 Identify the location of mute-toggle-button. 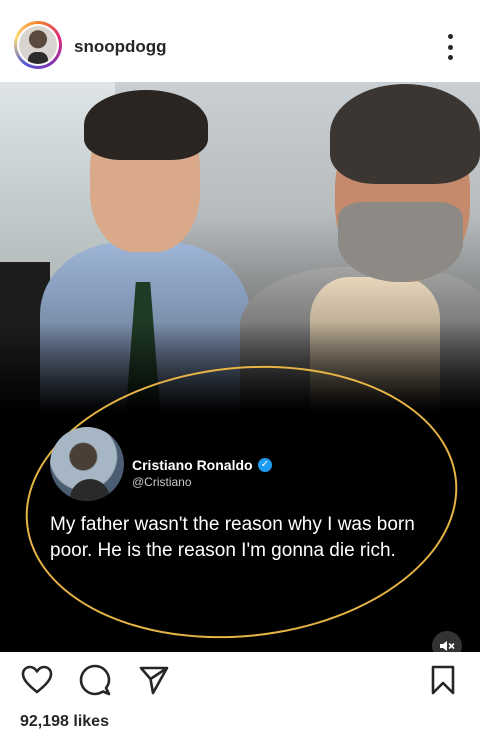
(447, 641).